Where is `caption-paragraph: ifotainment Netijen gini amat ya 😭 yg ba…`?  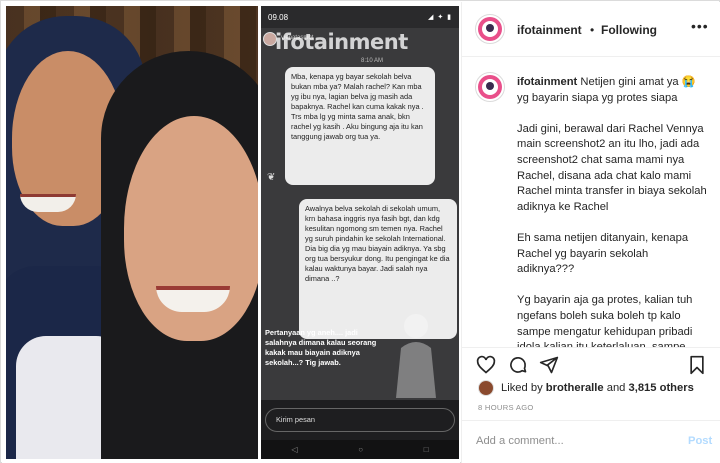 caption-paragraph: ifotainment Netijen gini amat ya 😭 yg ba… is located at coordinates (612, 90).